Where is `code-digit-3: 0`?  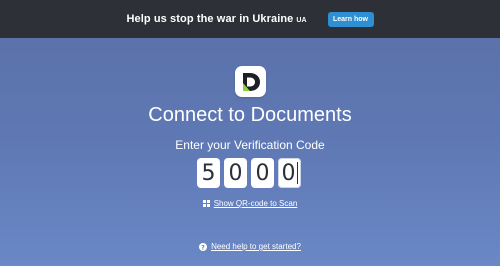
code-digit-3: 0 is located at coordinates (262, 173).